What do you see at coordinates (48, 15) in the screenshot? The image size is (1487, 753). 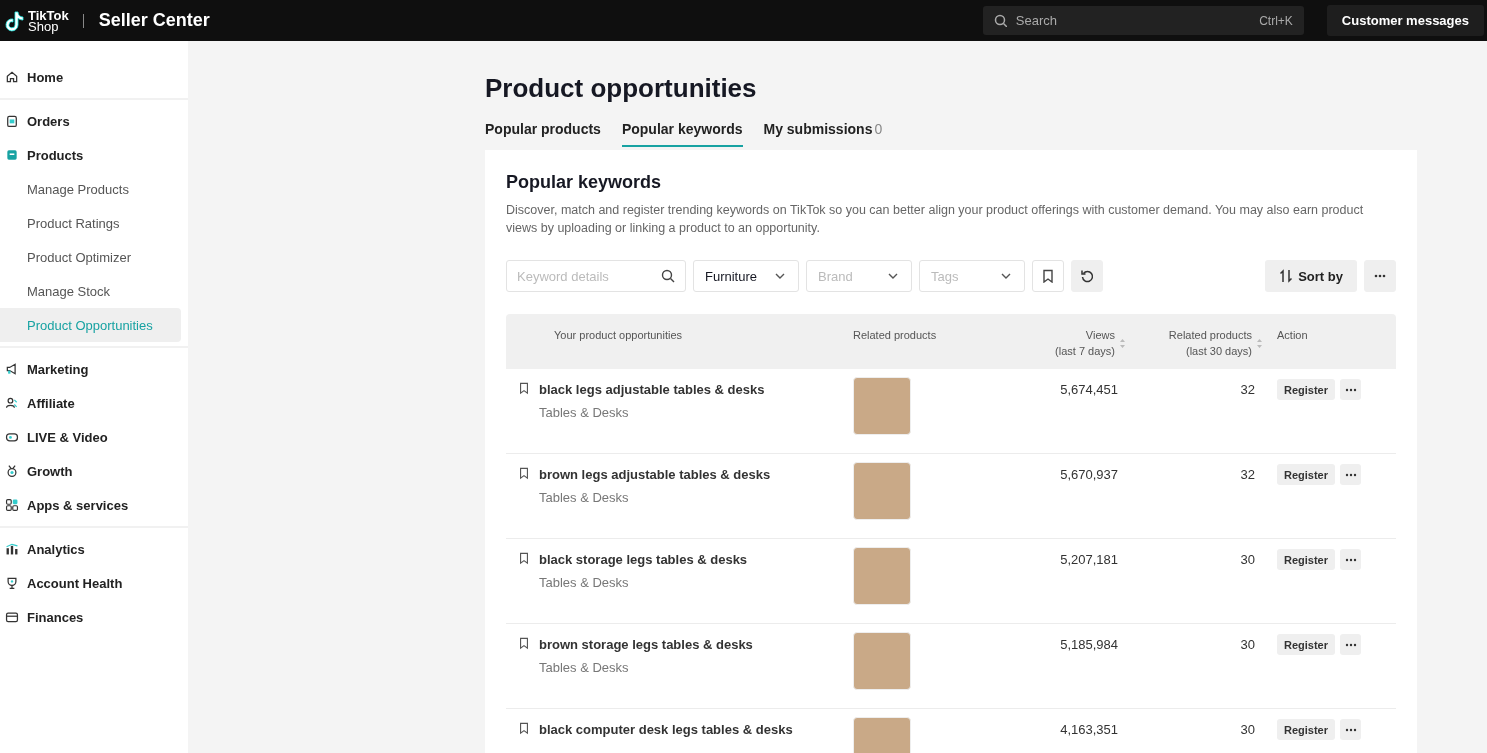 I see `logo-text: TikTok` at bounding box center [48, 15].